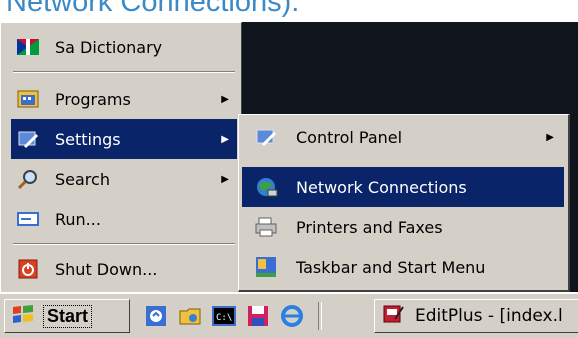  I want to click on submenu-item-taskbar-and-start-menu: Taskbar and Start Menu, so click(403, 267).